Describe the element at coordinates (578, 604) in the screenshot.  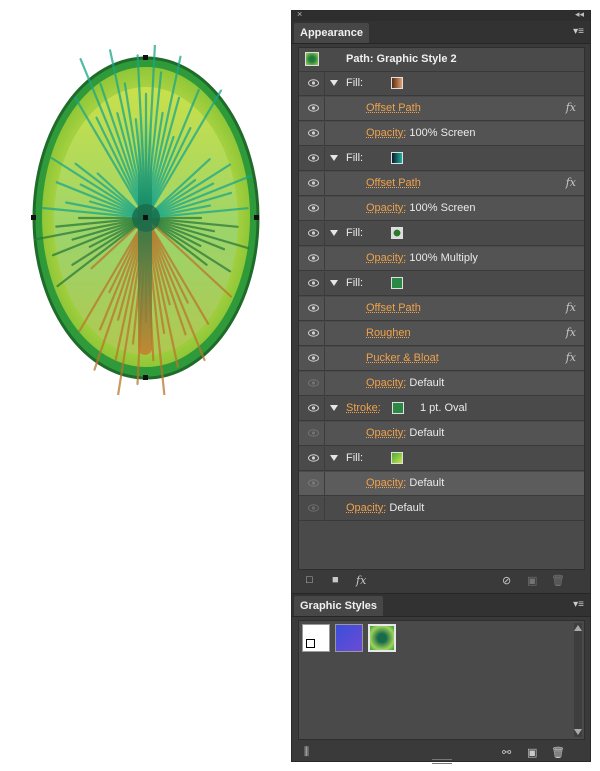
I see `graphic-styles-menu-icon: ▾≡` at that location.